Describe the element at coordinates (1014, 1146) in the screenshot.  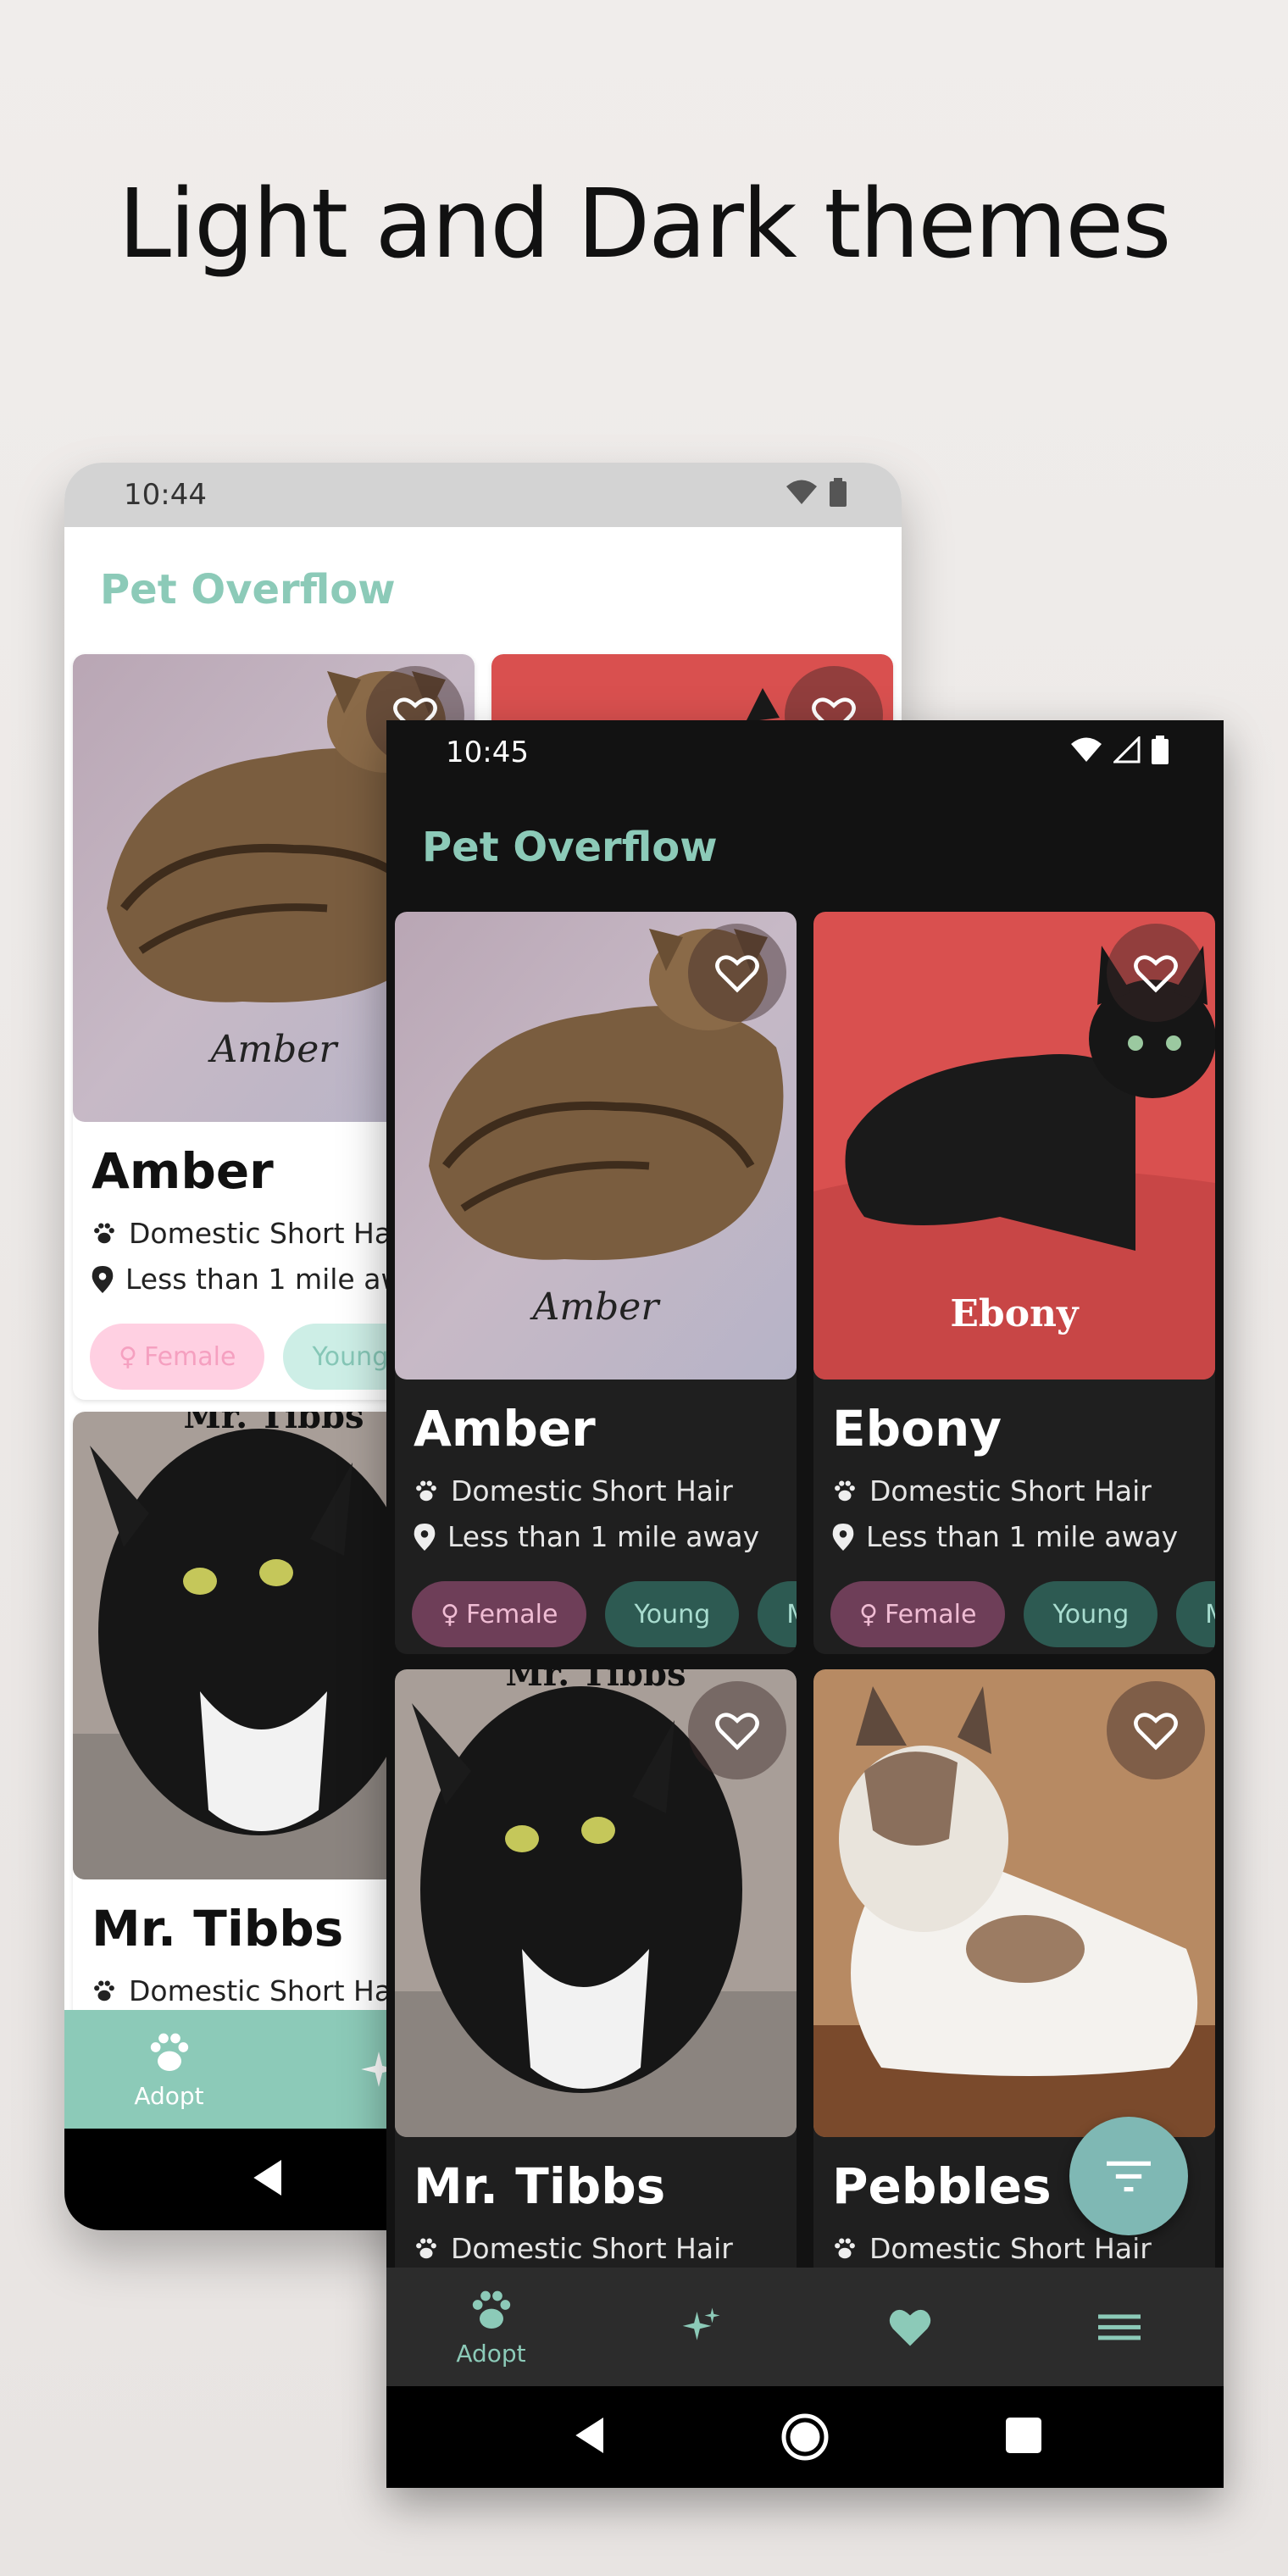
I see `pet-photo: Ebony` at that location.